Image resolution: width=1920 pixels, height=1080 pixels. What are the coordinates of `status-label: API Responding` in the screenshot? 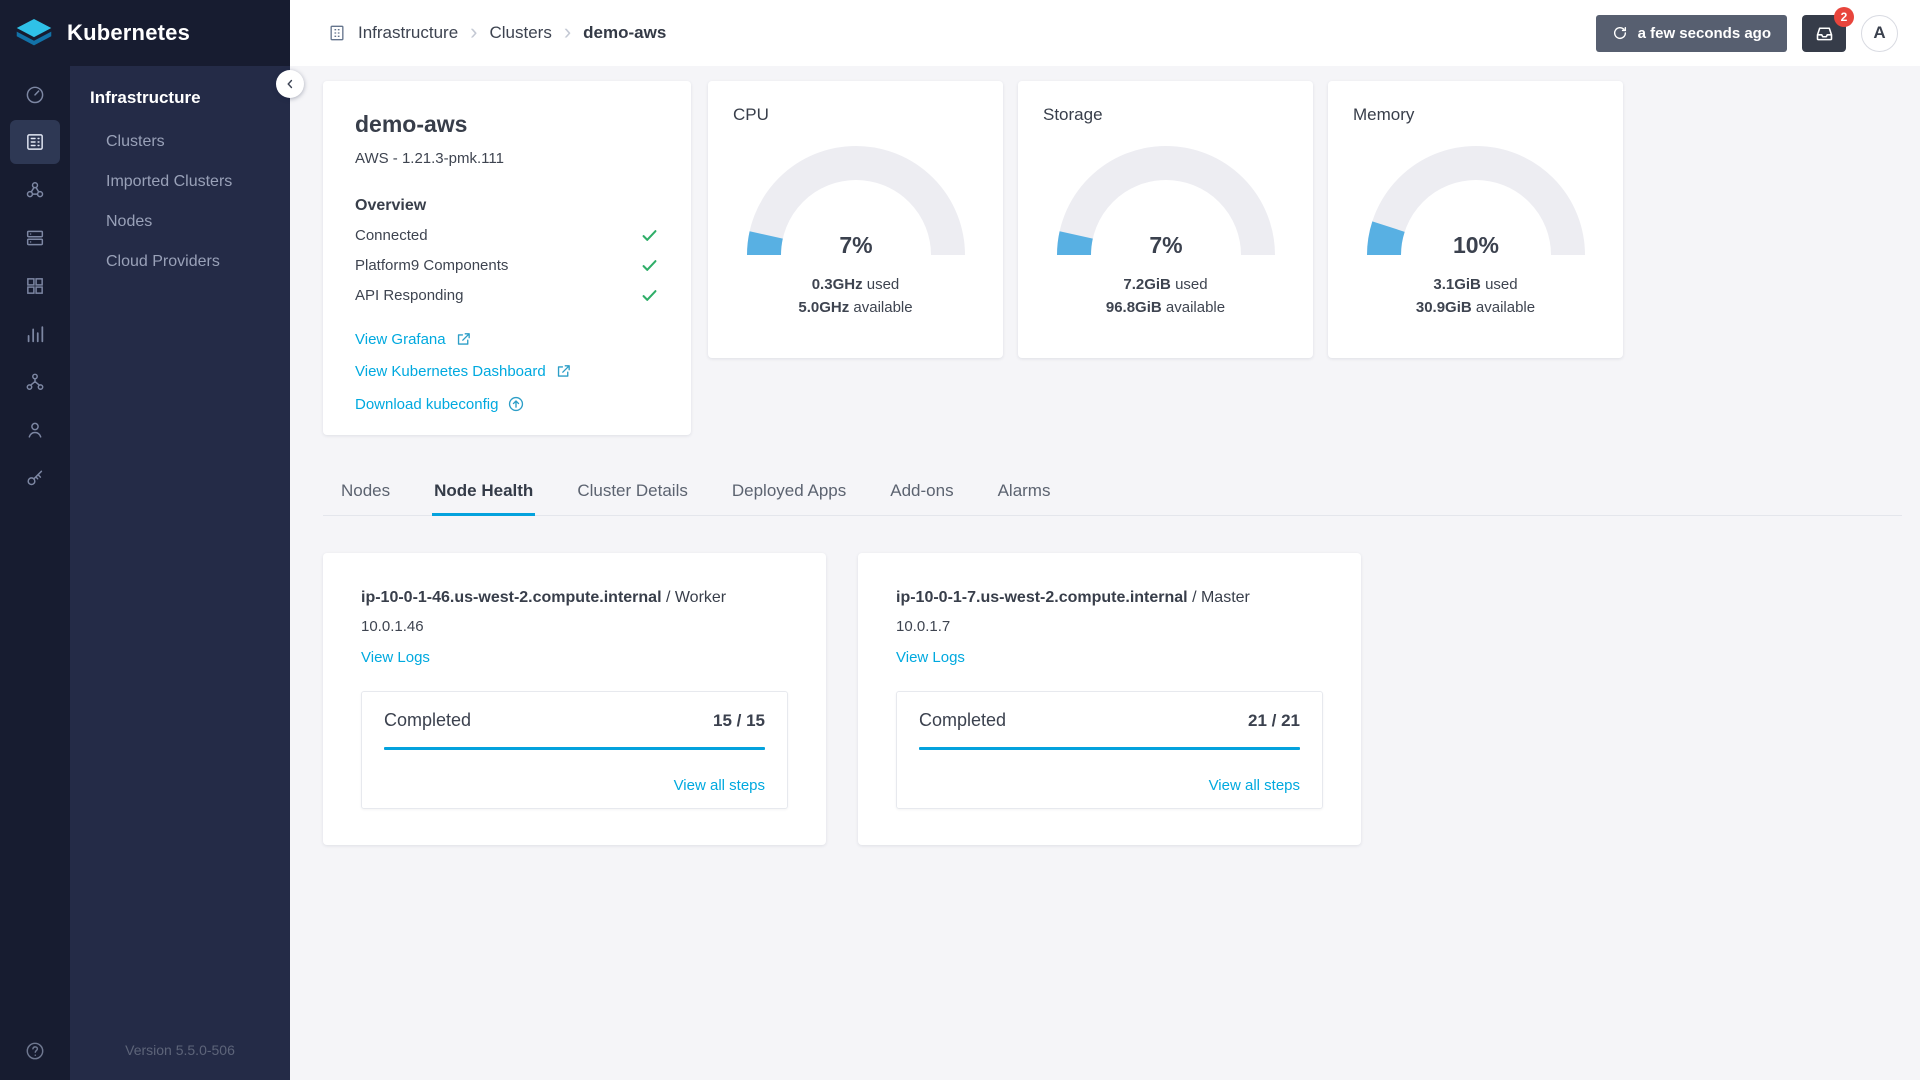 It's located at (409, 295).